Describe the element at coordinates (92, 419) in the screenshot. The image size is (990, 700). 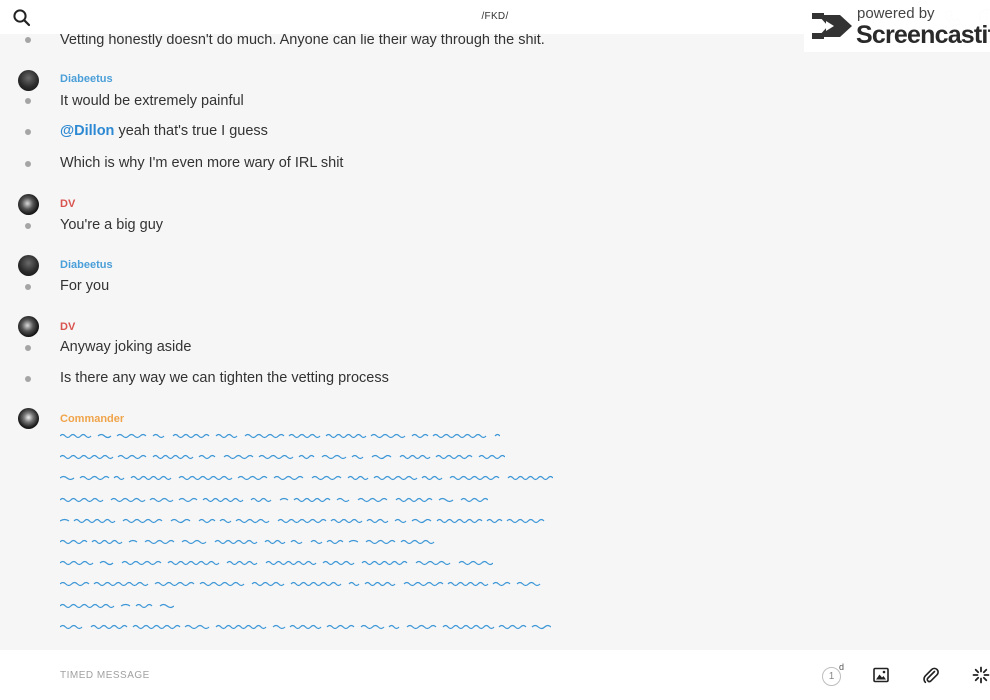
I see `author-name: Commander` at that location.